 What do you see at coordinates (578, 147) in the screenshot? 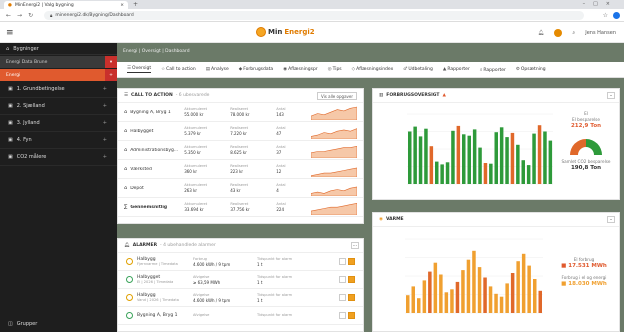
I see `donut-orange-segment` at bounding box center [578, 147].